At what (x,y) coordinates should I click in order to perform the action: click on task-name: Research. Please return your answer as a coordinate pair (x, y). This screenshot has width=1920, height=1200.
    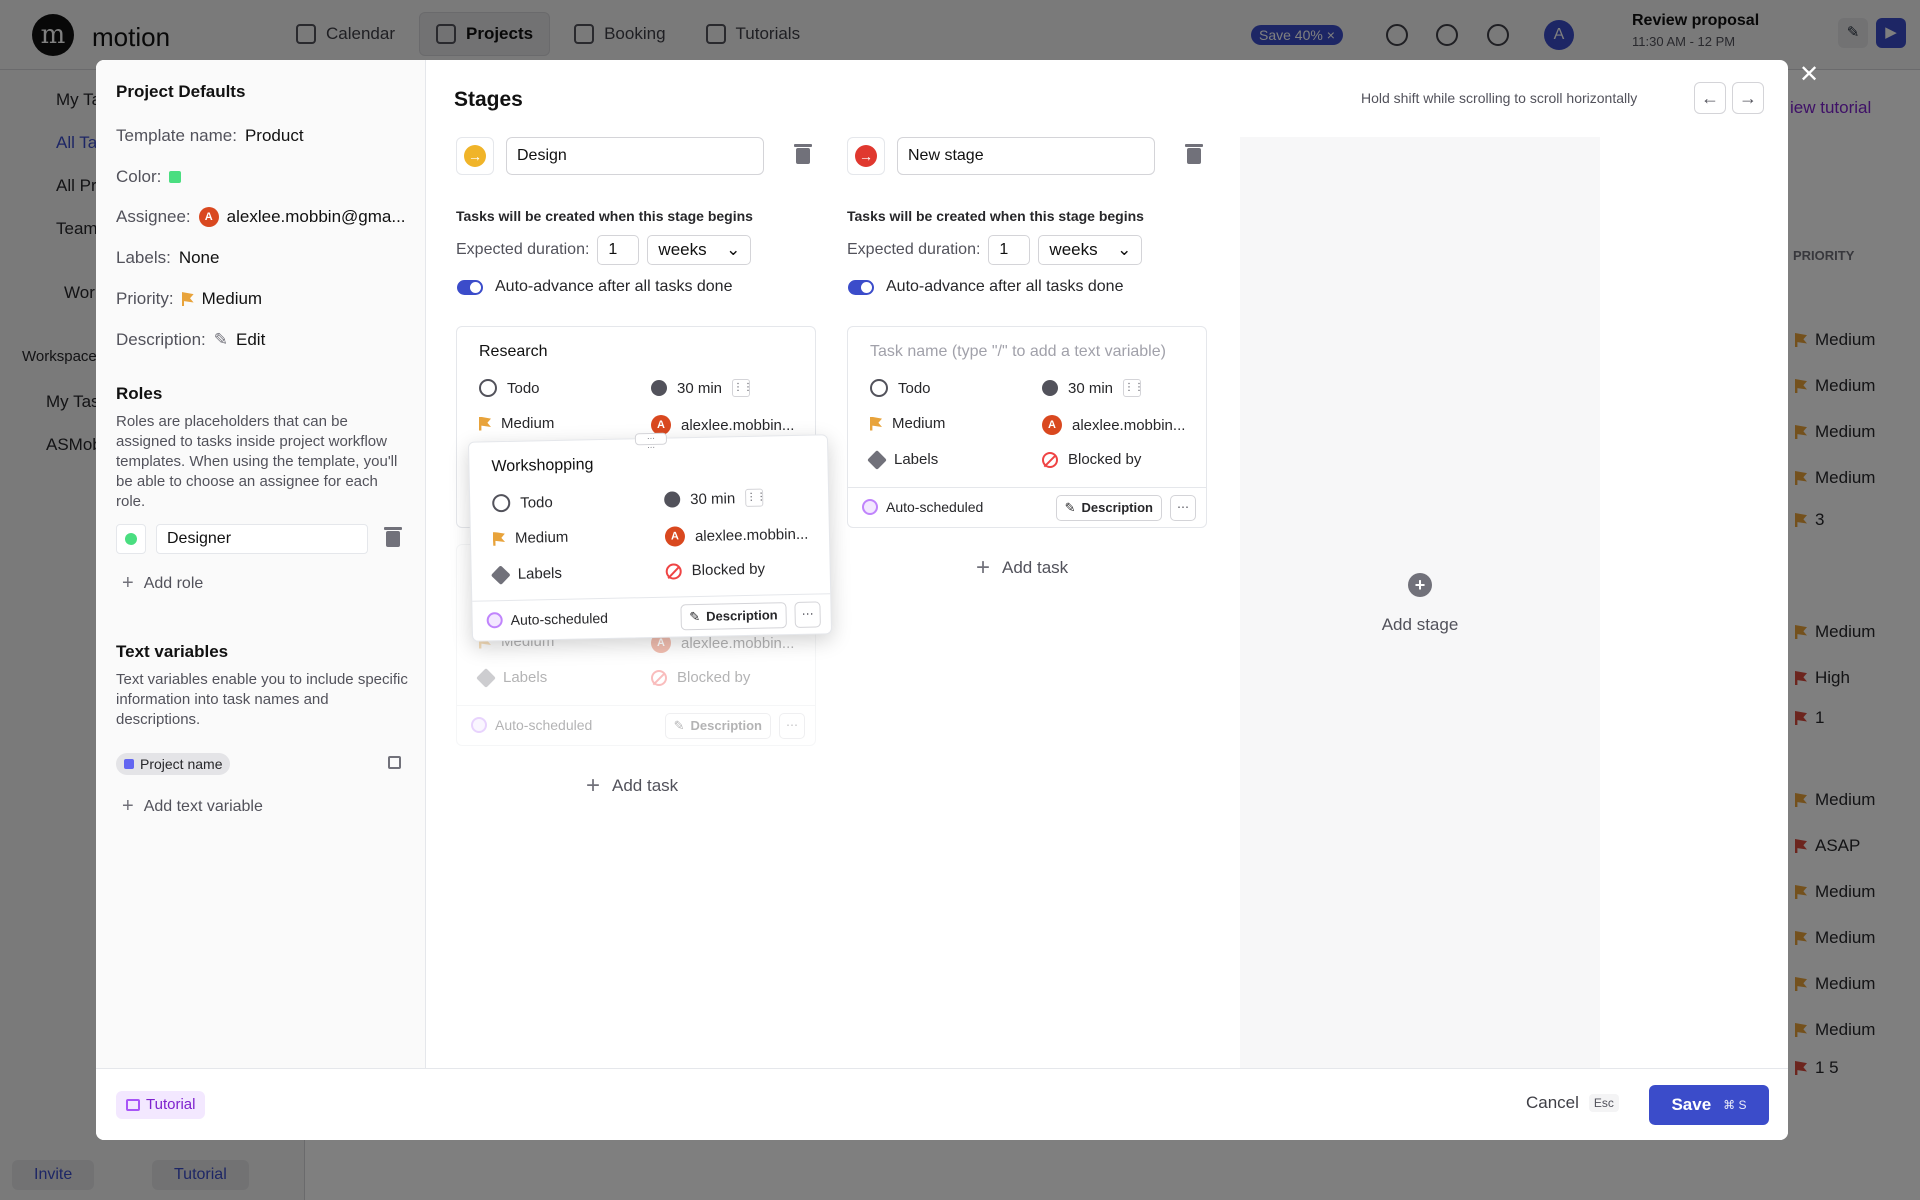
    Looking at the image, I should click on (513, 352).